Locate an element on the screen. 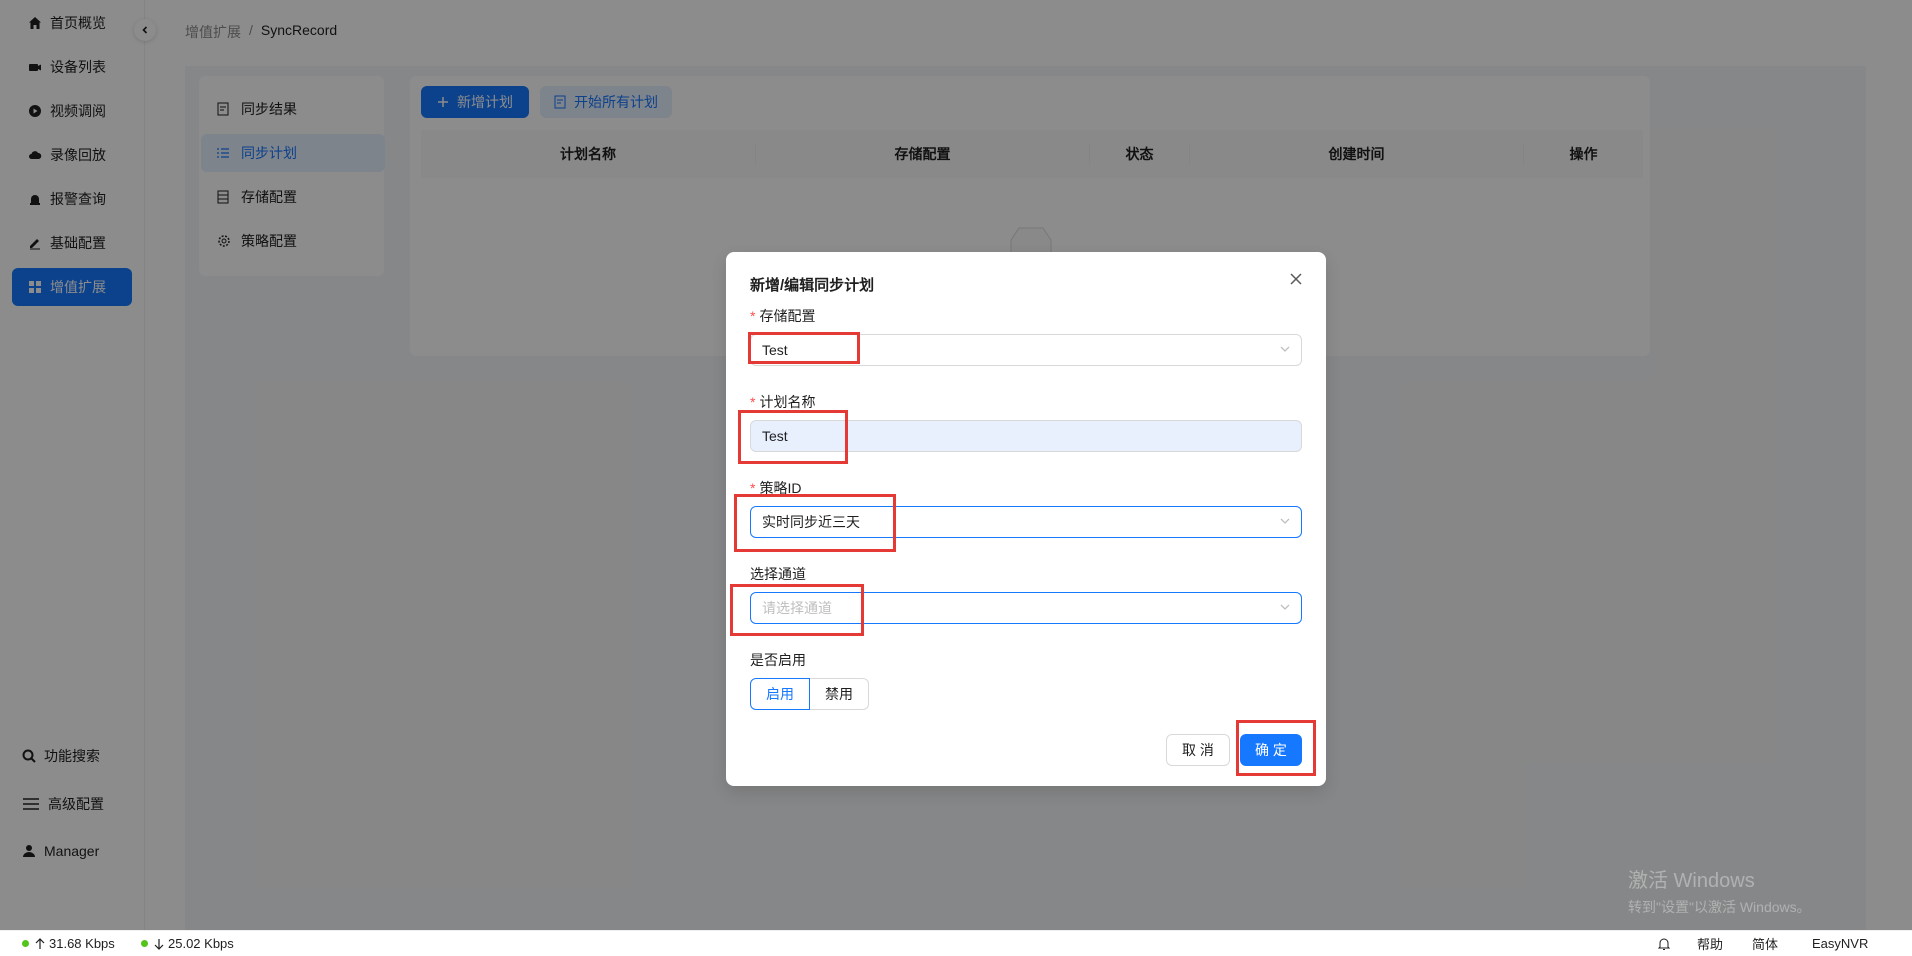 This screenshot has width=1912, height=956. storage-config-label: * 存储配置 is located at coordinates (783, 316).